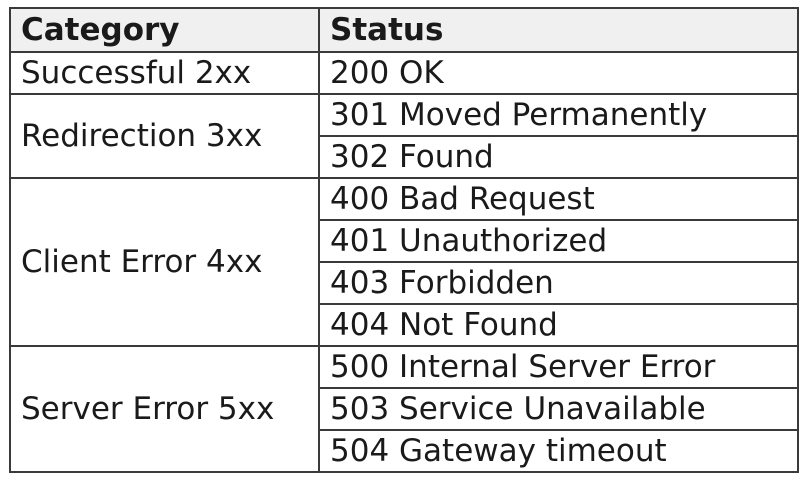 The width and height of the screenshot is (808, 487). What do you see at coordinates (164, 262) in the screenshot?
I see `category-cell-client-error: Client Error 4xx` at bounding box center [164, 262].